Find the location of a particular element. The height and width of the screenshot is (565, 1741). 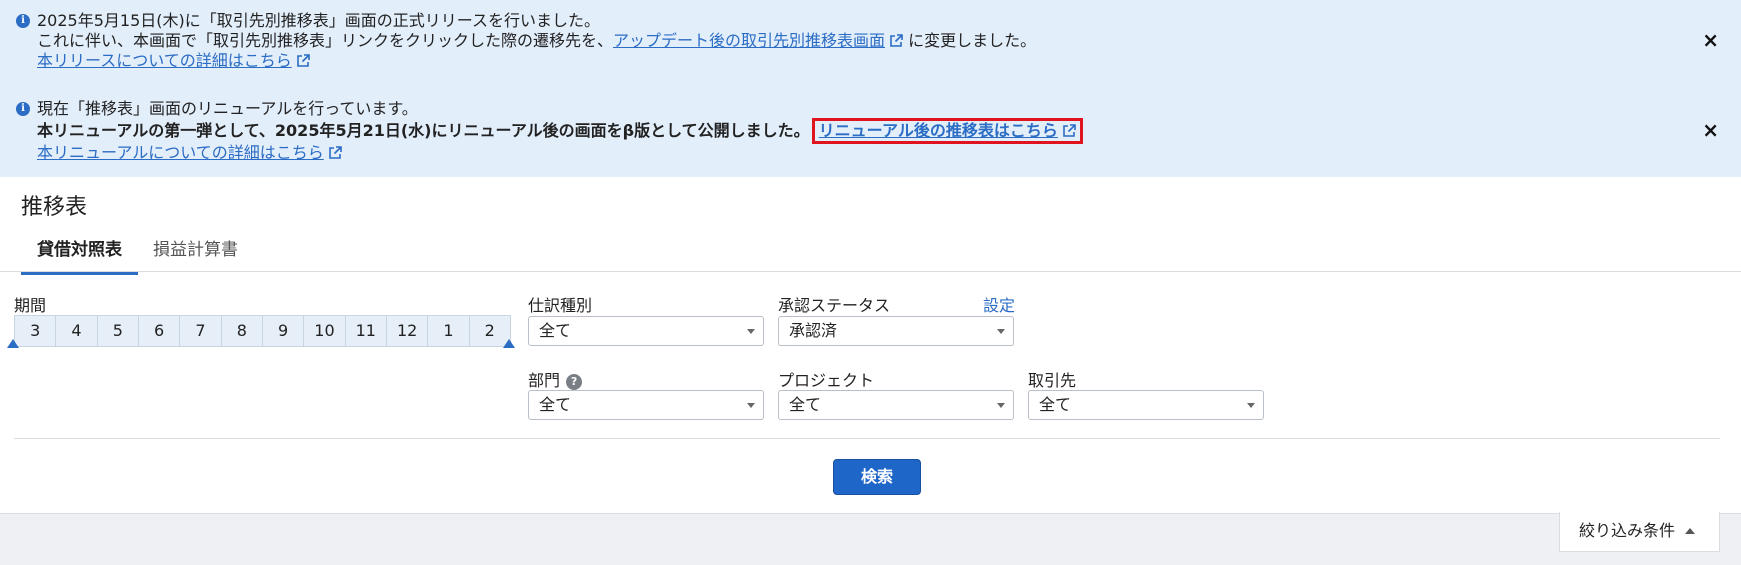

close-renewal-notice-button: × is located at coordinates (1710, 130).